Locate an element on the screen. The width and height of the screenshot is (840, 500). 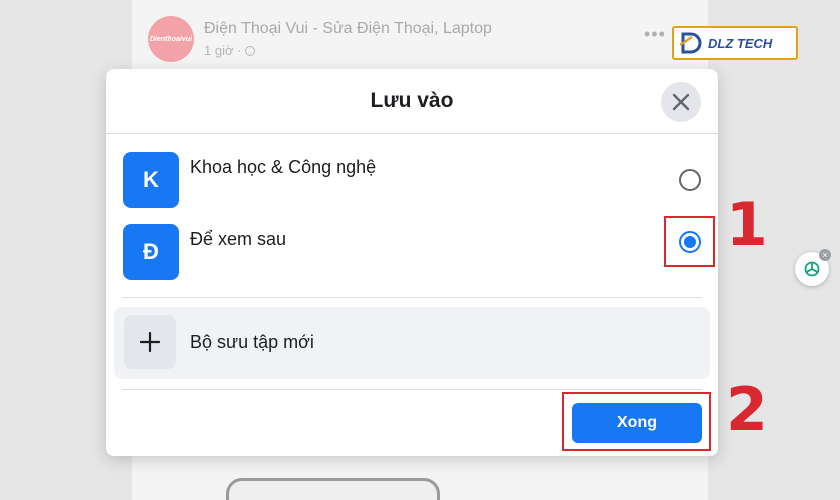
ellipsis-icon: ••• is located at coordinates (655, 34).